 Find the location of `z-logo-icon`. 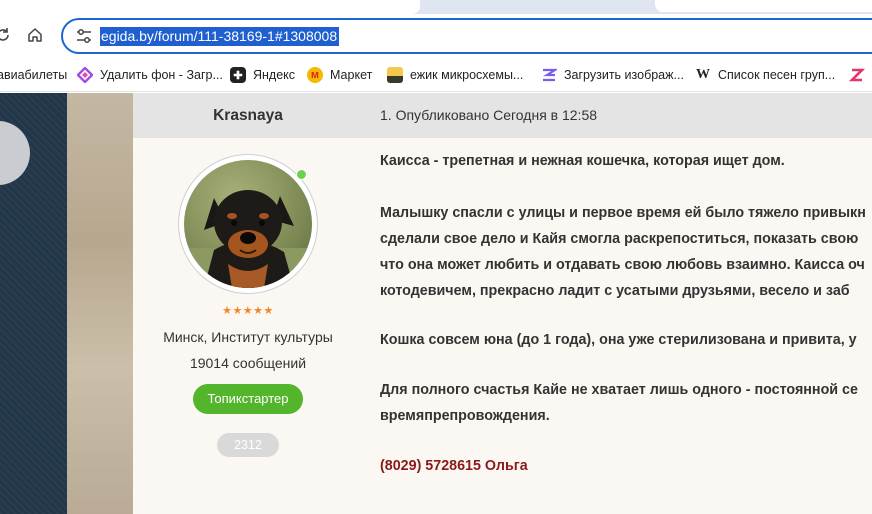

z-logo-icon is located at coordinates (857, 75).